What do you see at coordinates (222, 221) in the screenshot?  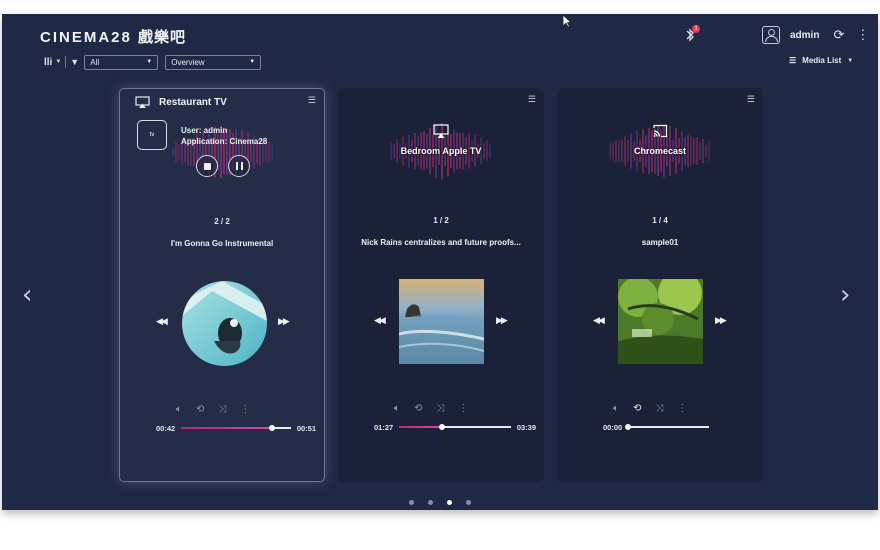 I see `track-count: 2 / 2` at bounding box center [222, 221].